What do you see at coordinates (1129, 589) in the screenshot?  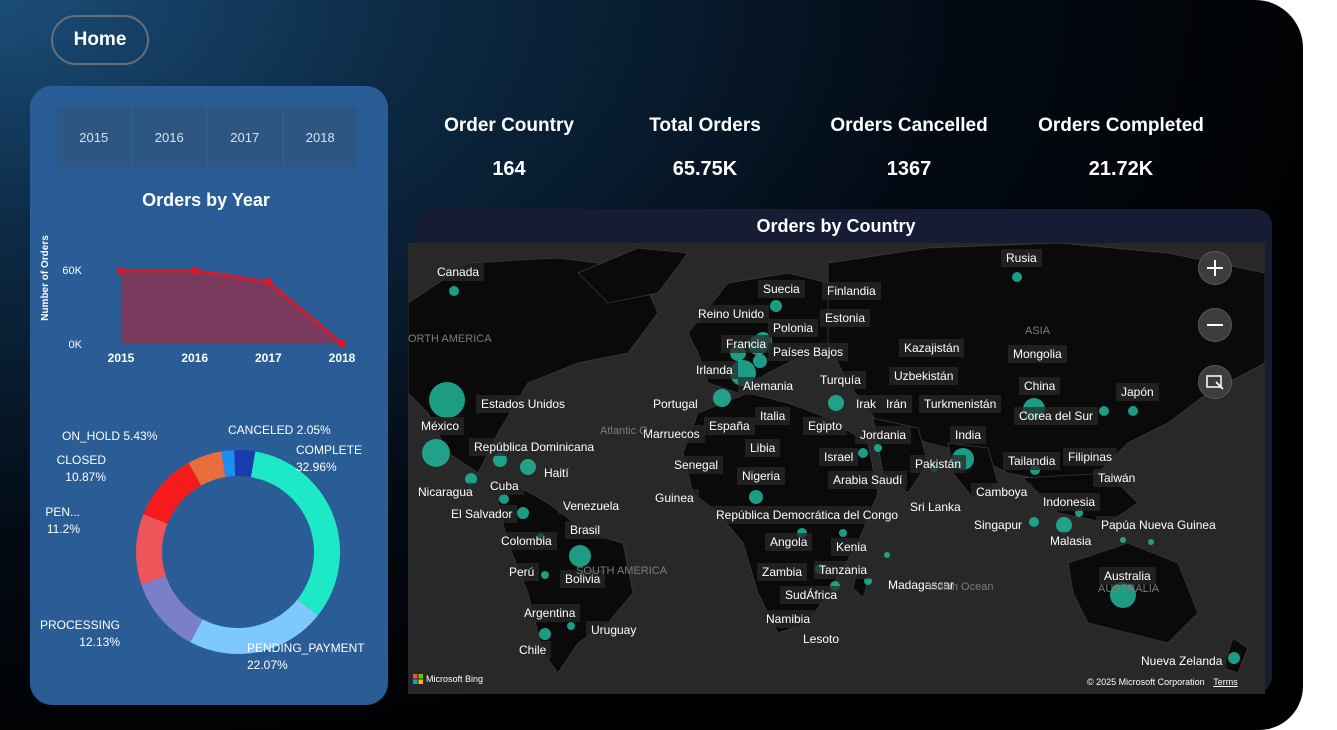 I see `region-label: AUSTRALIA` at bounding box center [1129, 589].